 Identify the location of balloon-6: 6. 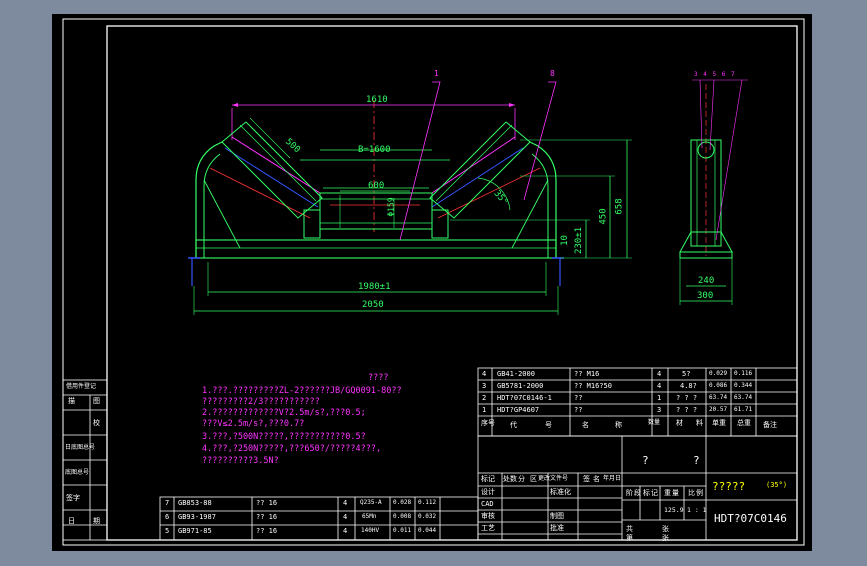
(724, 74).